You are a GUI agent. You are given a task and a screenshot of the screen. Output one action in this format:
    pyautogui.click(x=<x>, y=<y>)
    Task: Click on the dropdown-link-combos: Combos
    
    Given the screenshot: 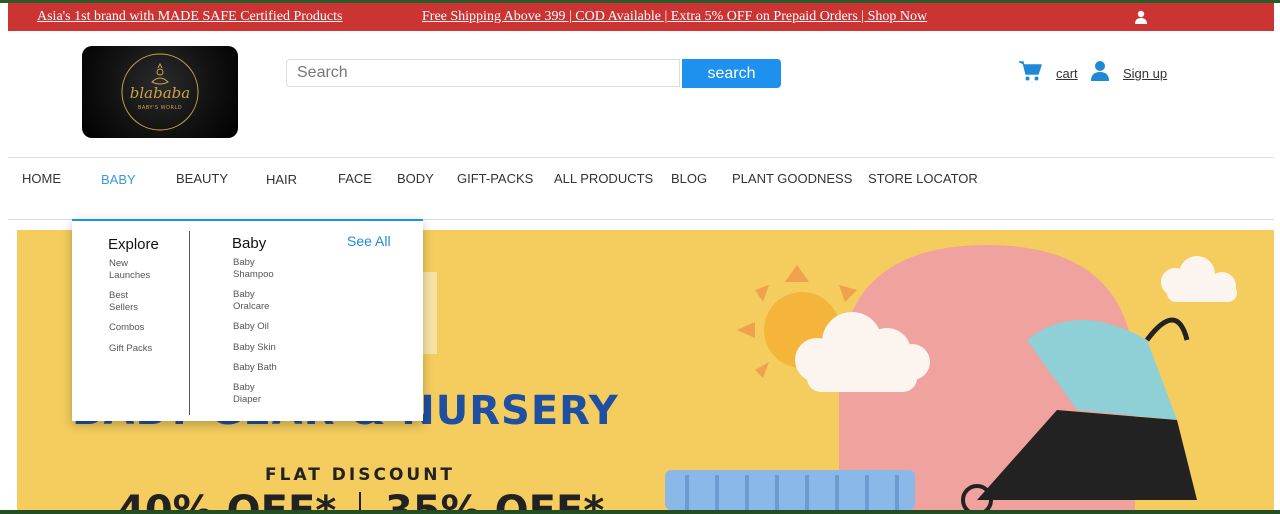 What is the action you would take?
    pyautogui.click(x=126, y=328)
    